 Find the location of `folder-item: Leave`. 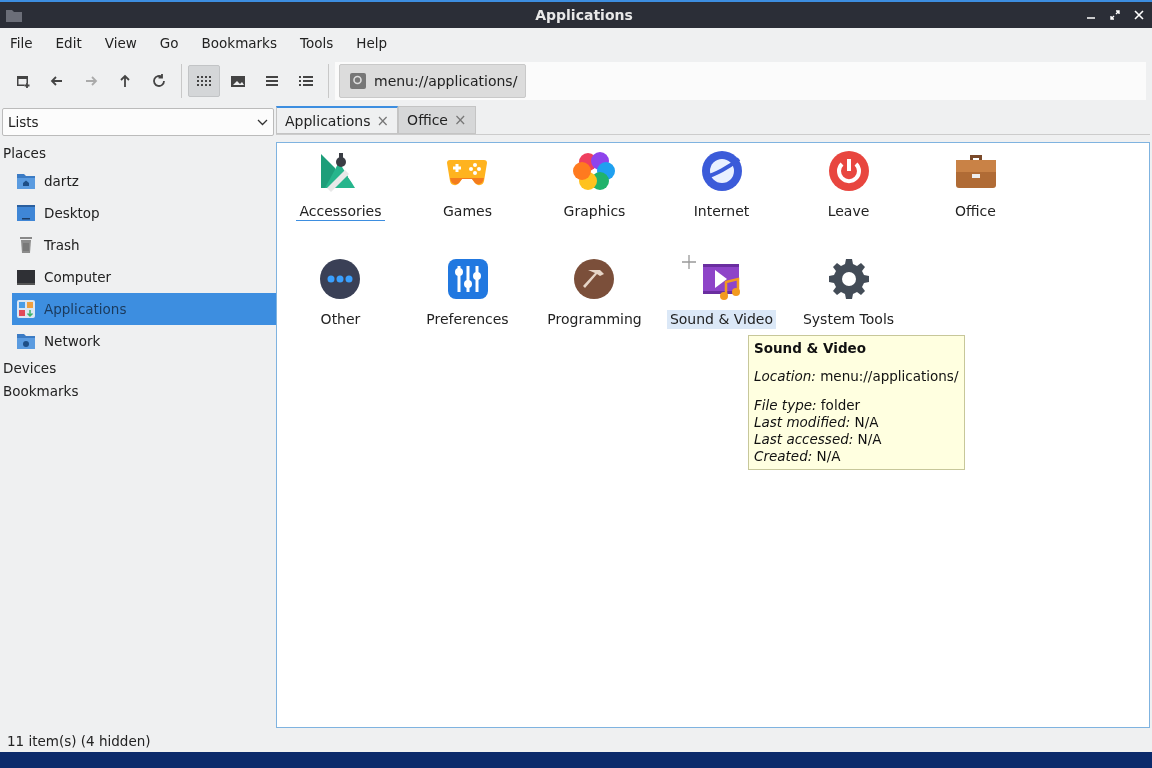

folder-item: Leave is located at coordinates (848, 185).